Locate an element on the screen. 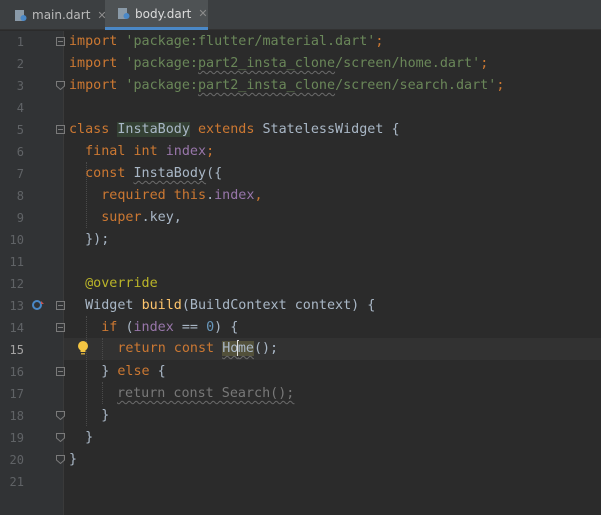  code-line-8: required this.index, is located at coordinates (166, 195).